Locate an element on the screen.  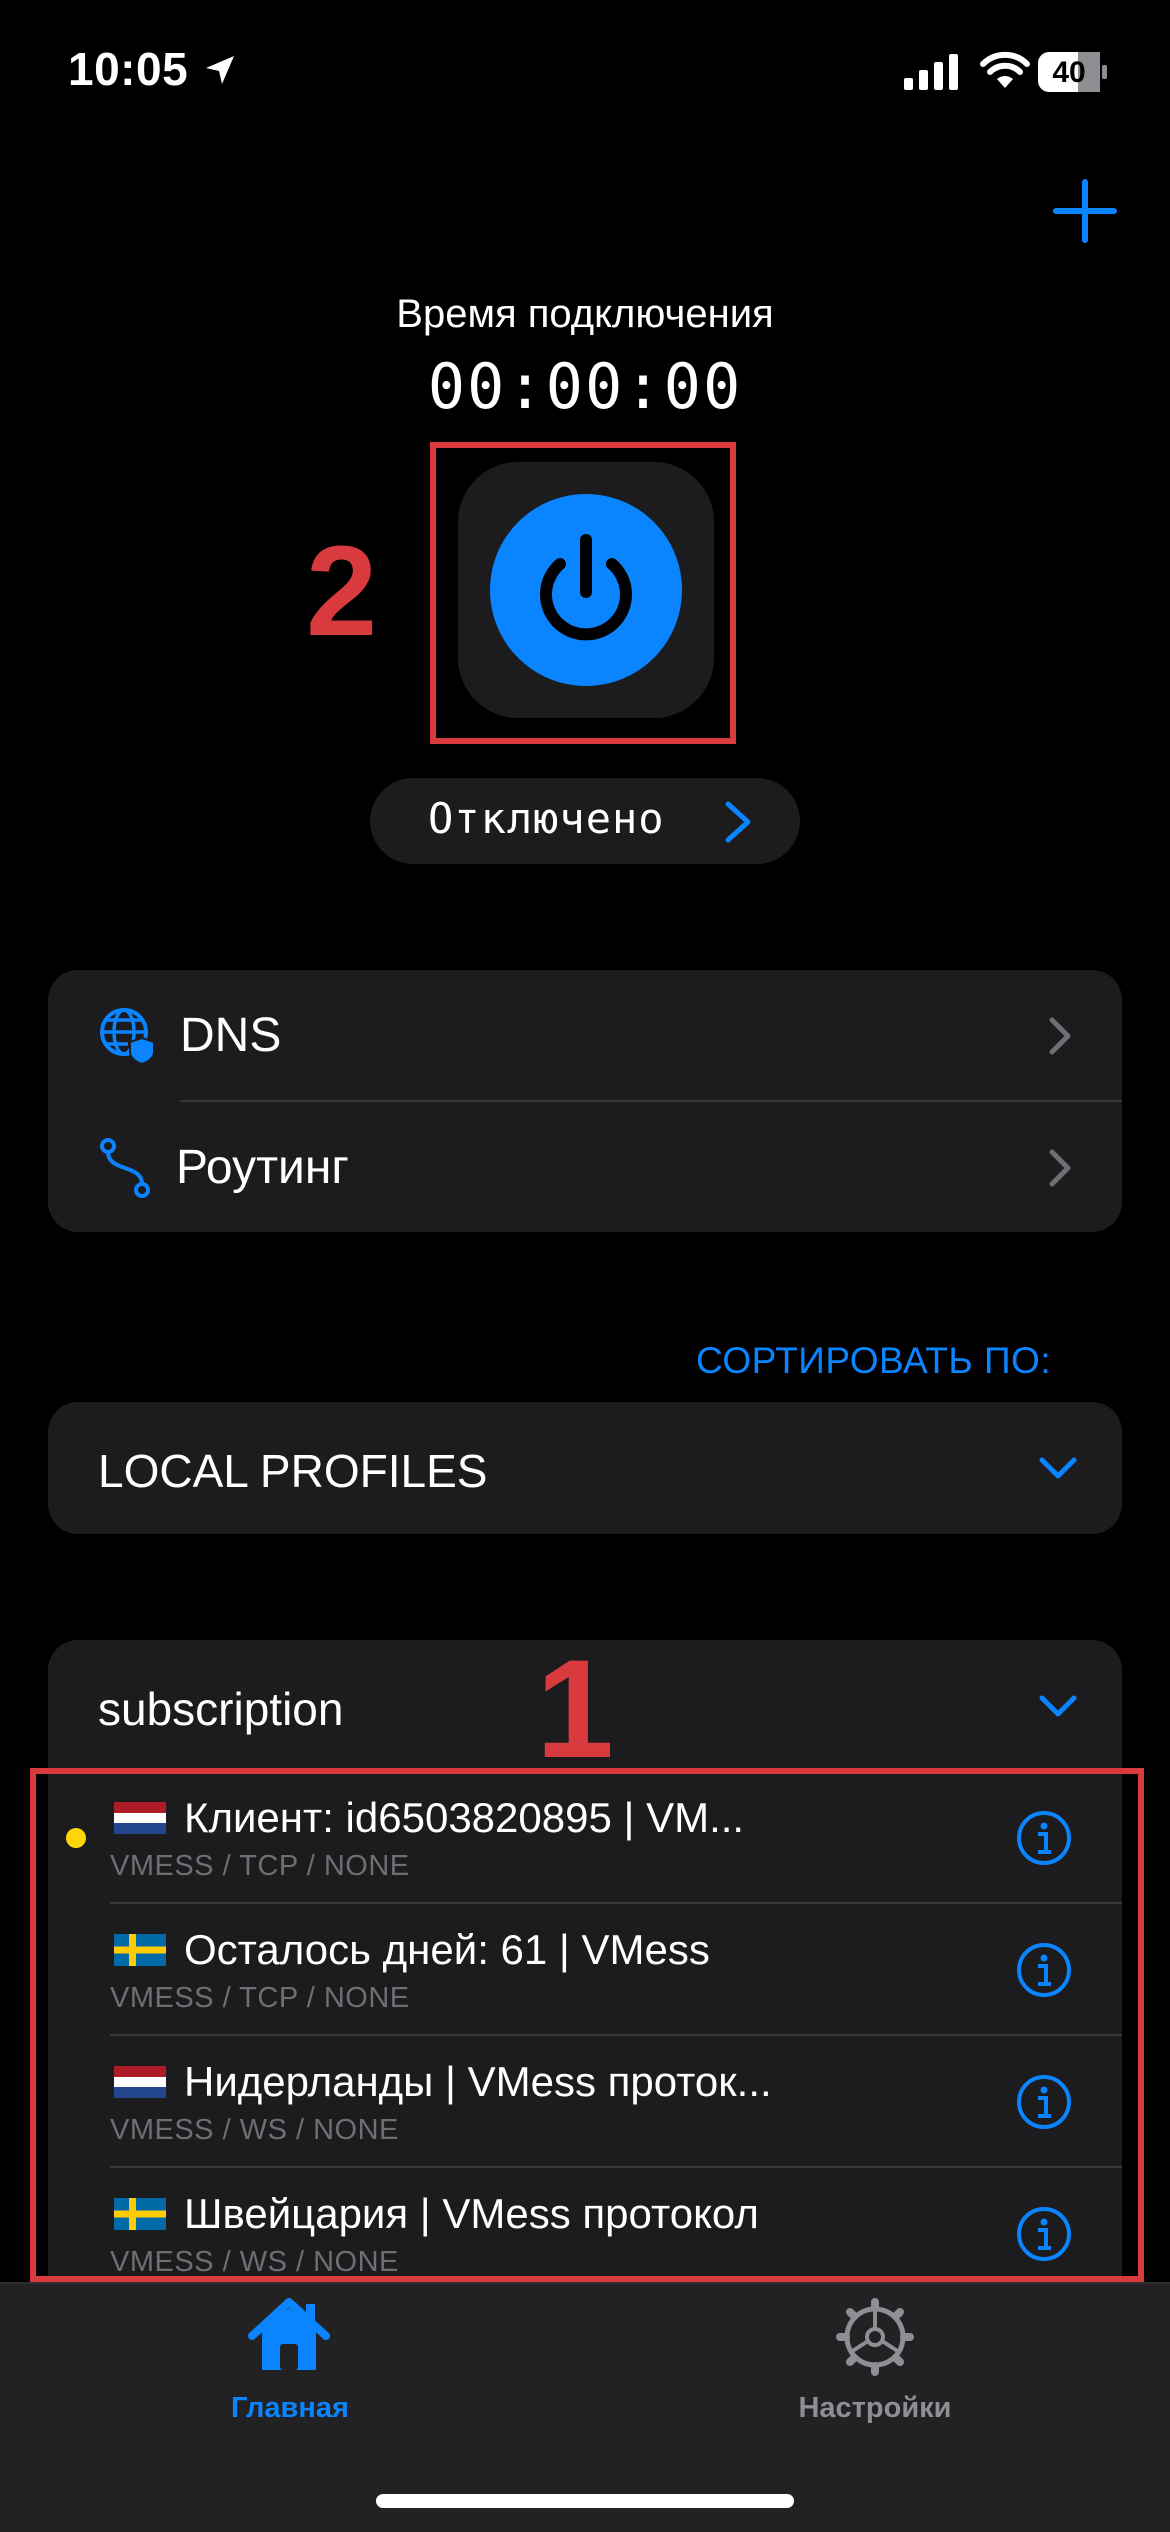
tab-label-settings: Настройки is located at coordinates (875, 2408).